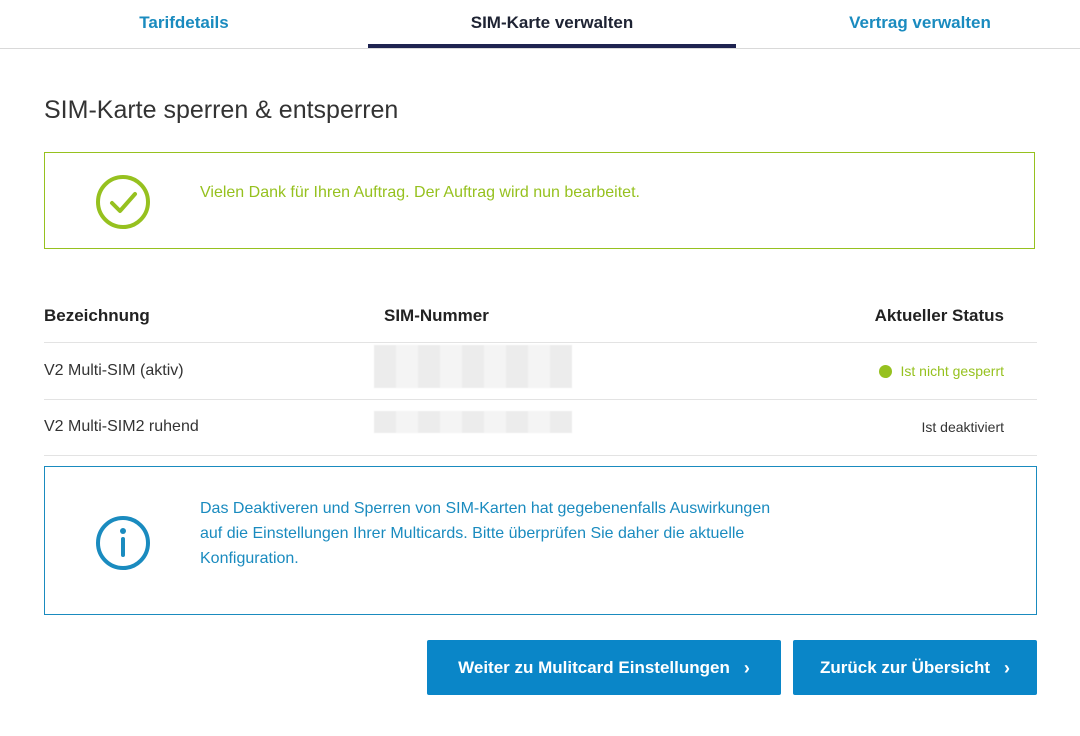 This screenshot has width=1080, height=736. I want to click on back-to-overview-button: Zurück zur Übersicht ›, so click(915, 667).